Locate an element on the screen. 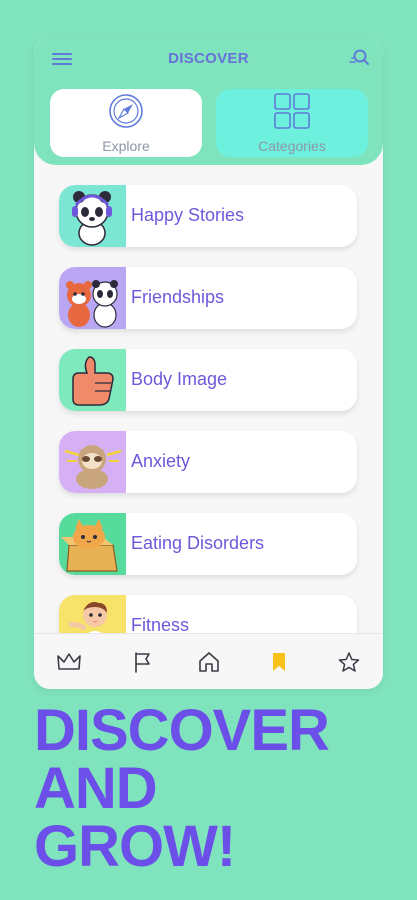 The image size is (417, 900). compass-icon is located at coordinates (126, 111).